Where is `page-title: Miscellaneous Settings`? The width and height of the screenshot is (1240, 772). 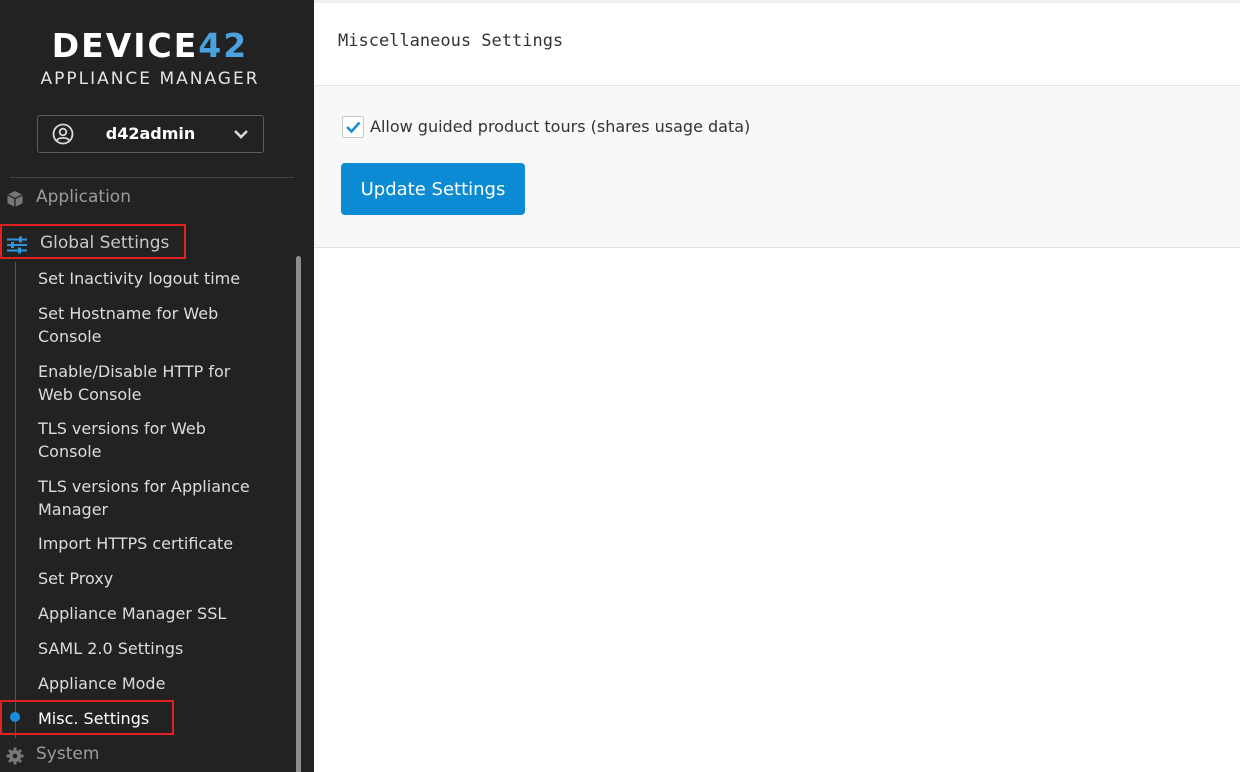
page-title: Miscellaneous Settings is located at coordinates (451, 41).